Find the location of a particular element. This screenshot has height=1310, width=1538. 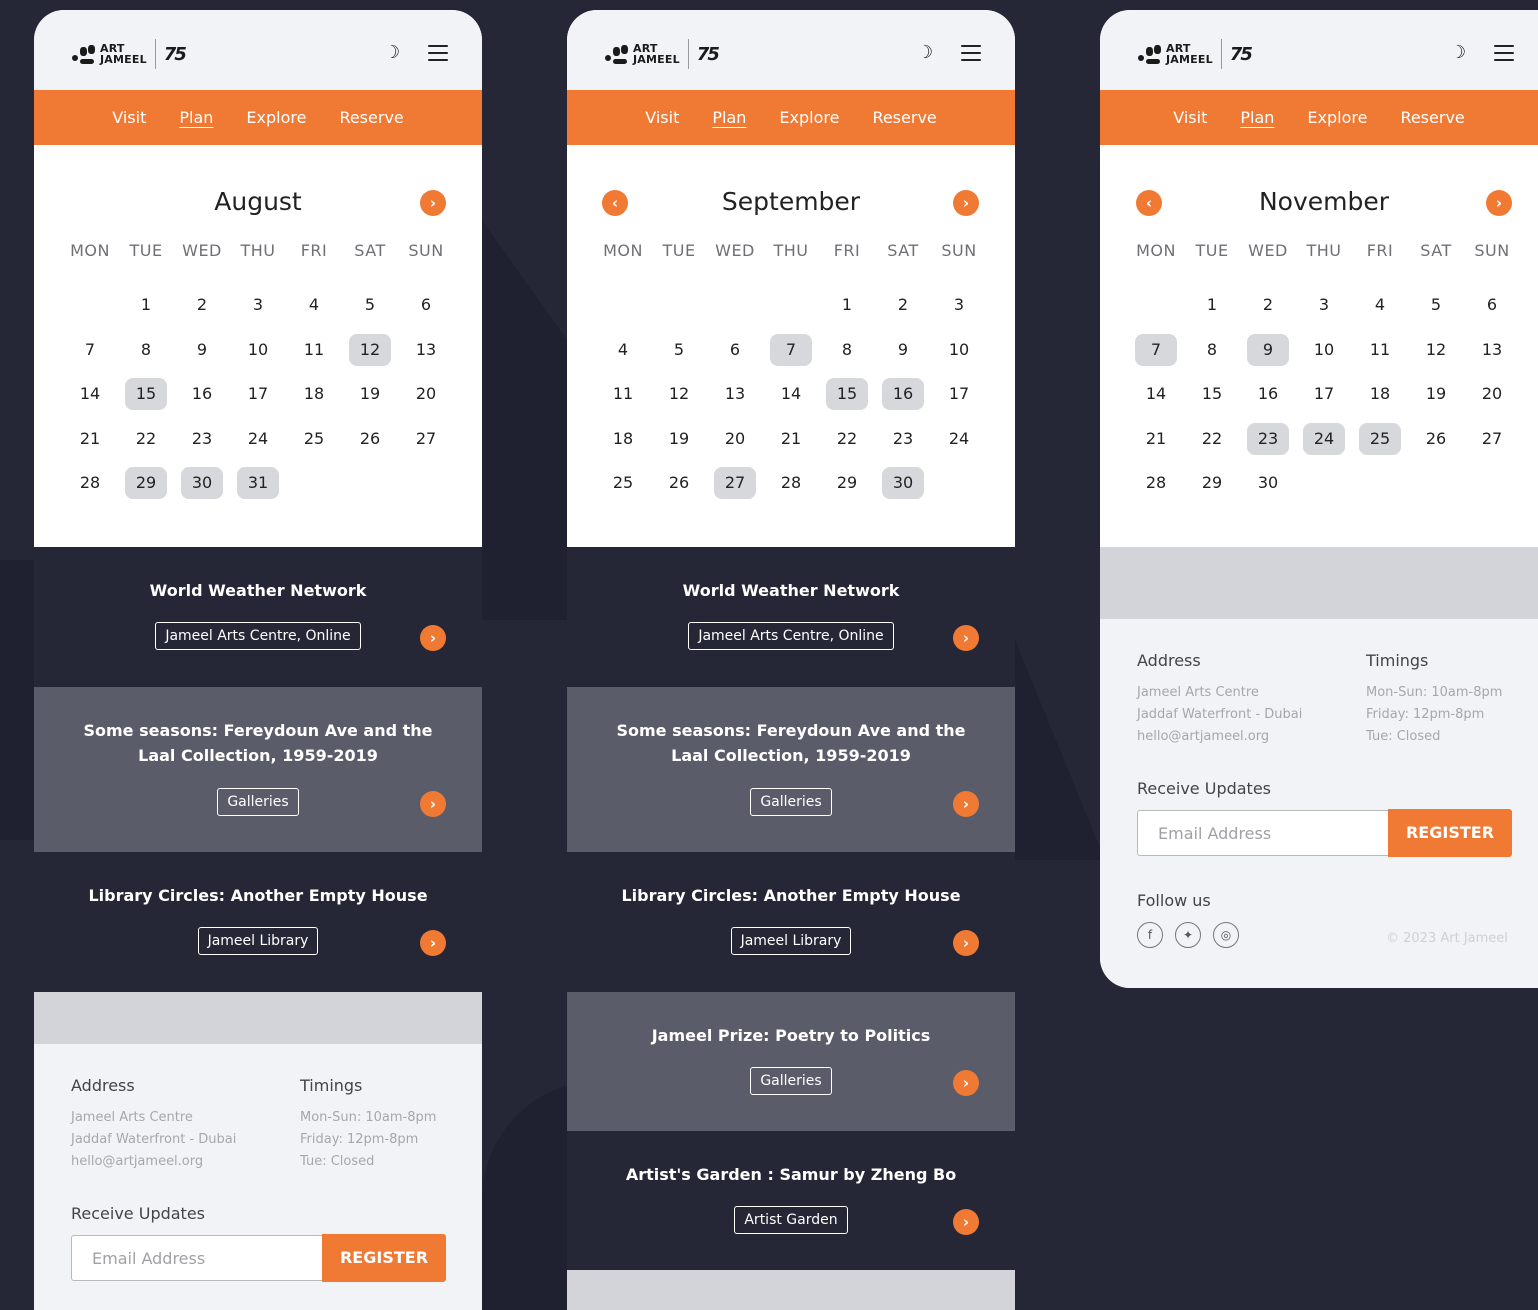

event-tag: Artist Garden is located at coordinates (791, 1220).